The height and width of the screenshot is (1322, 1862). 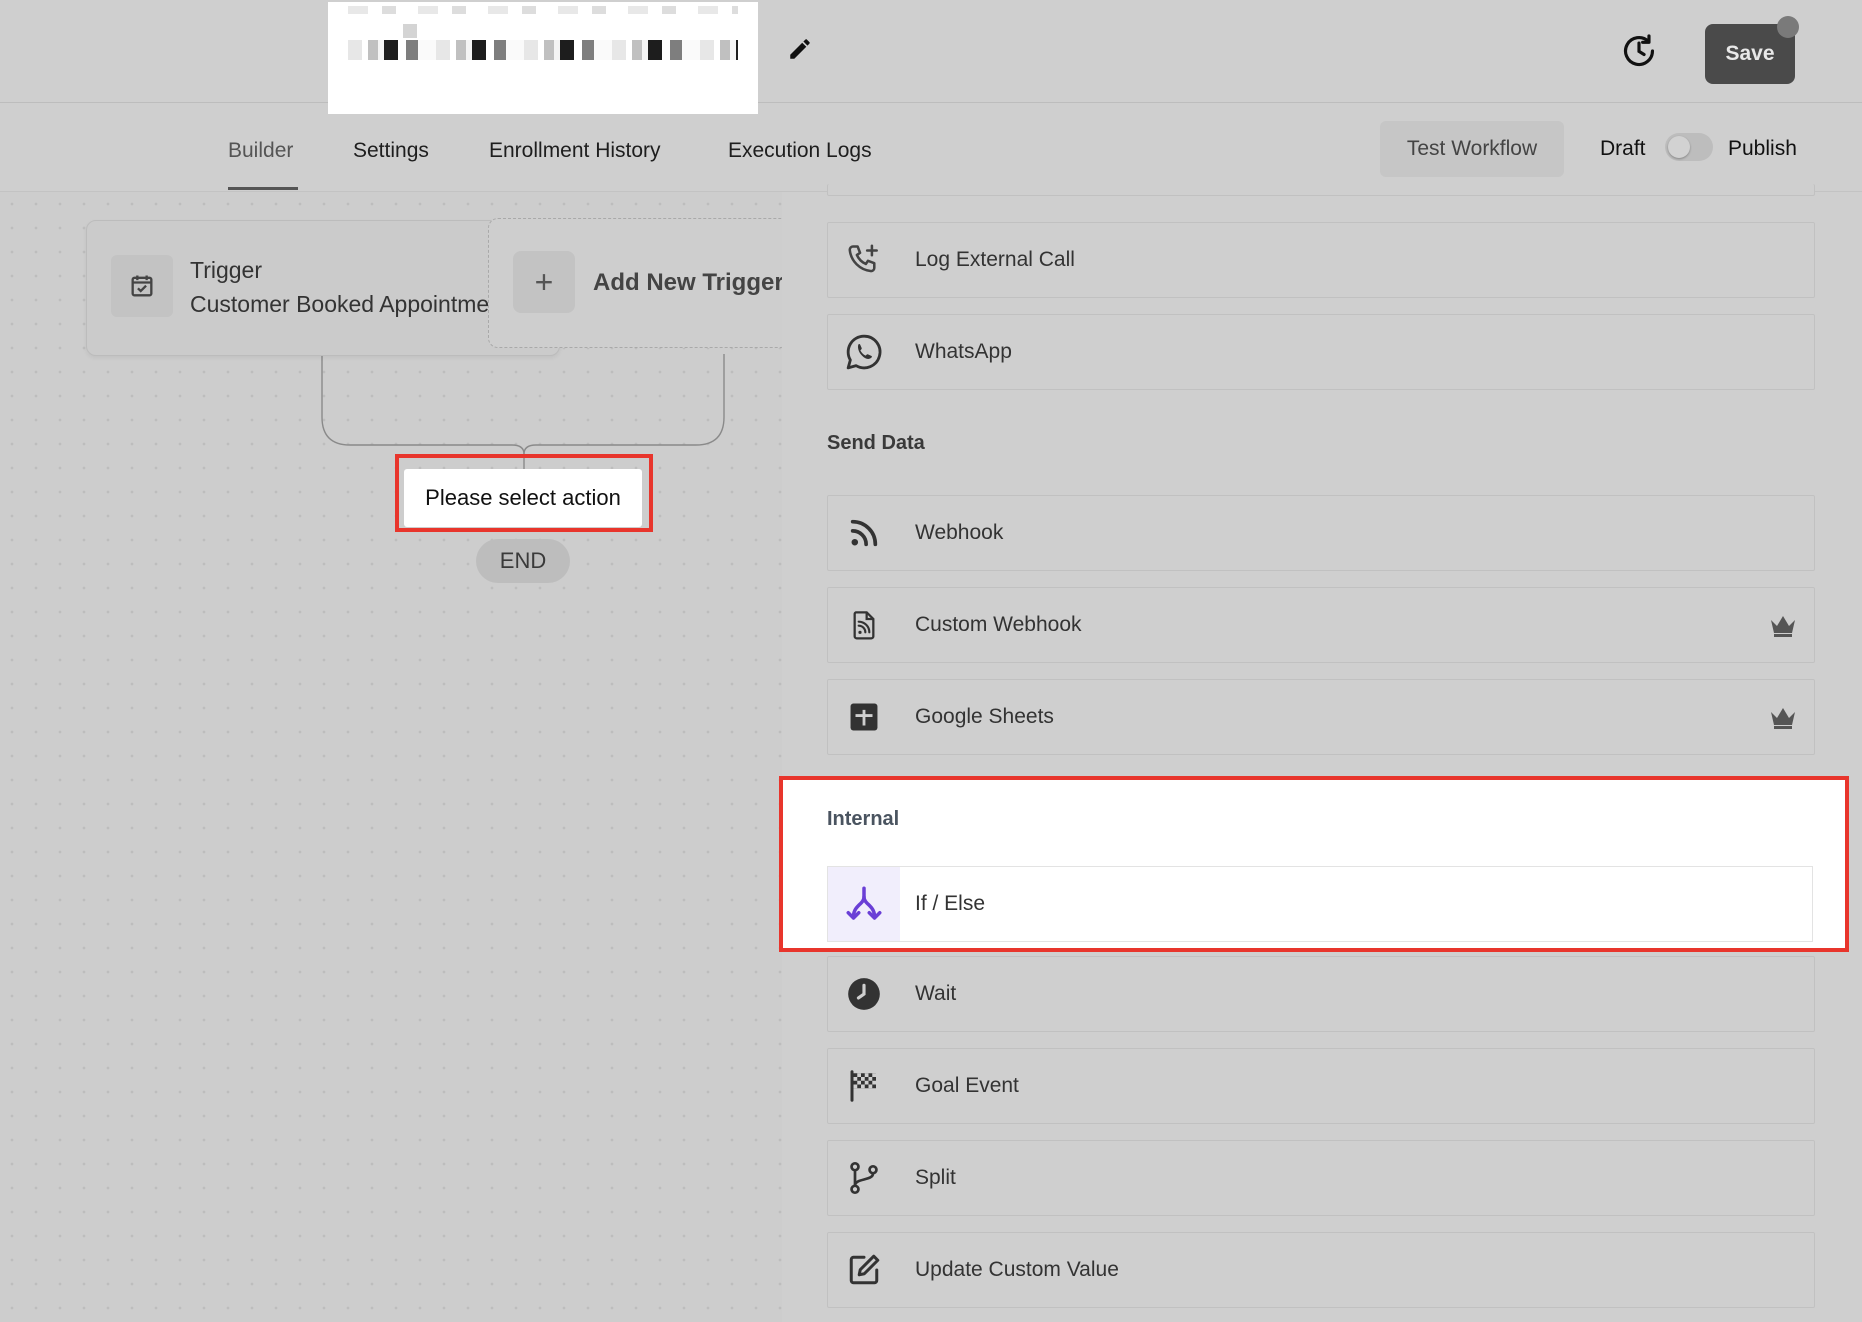 I want to click on toggle-knob, so click(x=1679, y=147).